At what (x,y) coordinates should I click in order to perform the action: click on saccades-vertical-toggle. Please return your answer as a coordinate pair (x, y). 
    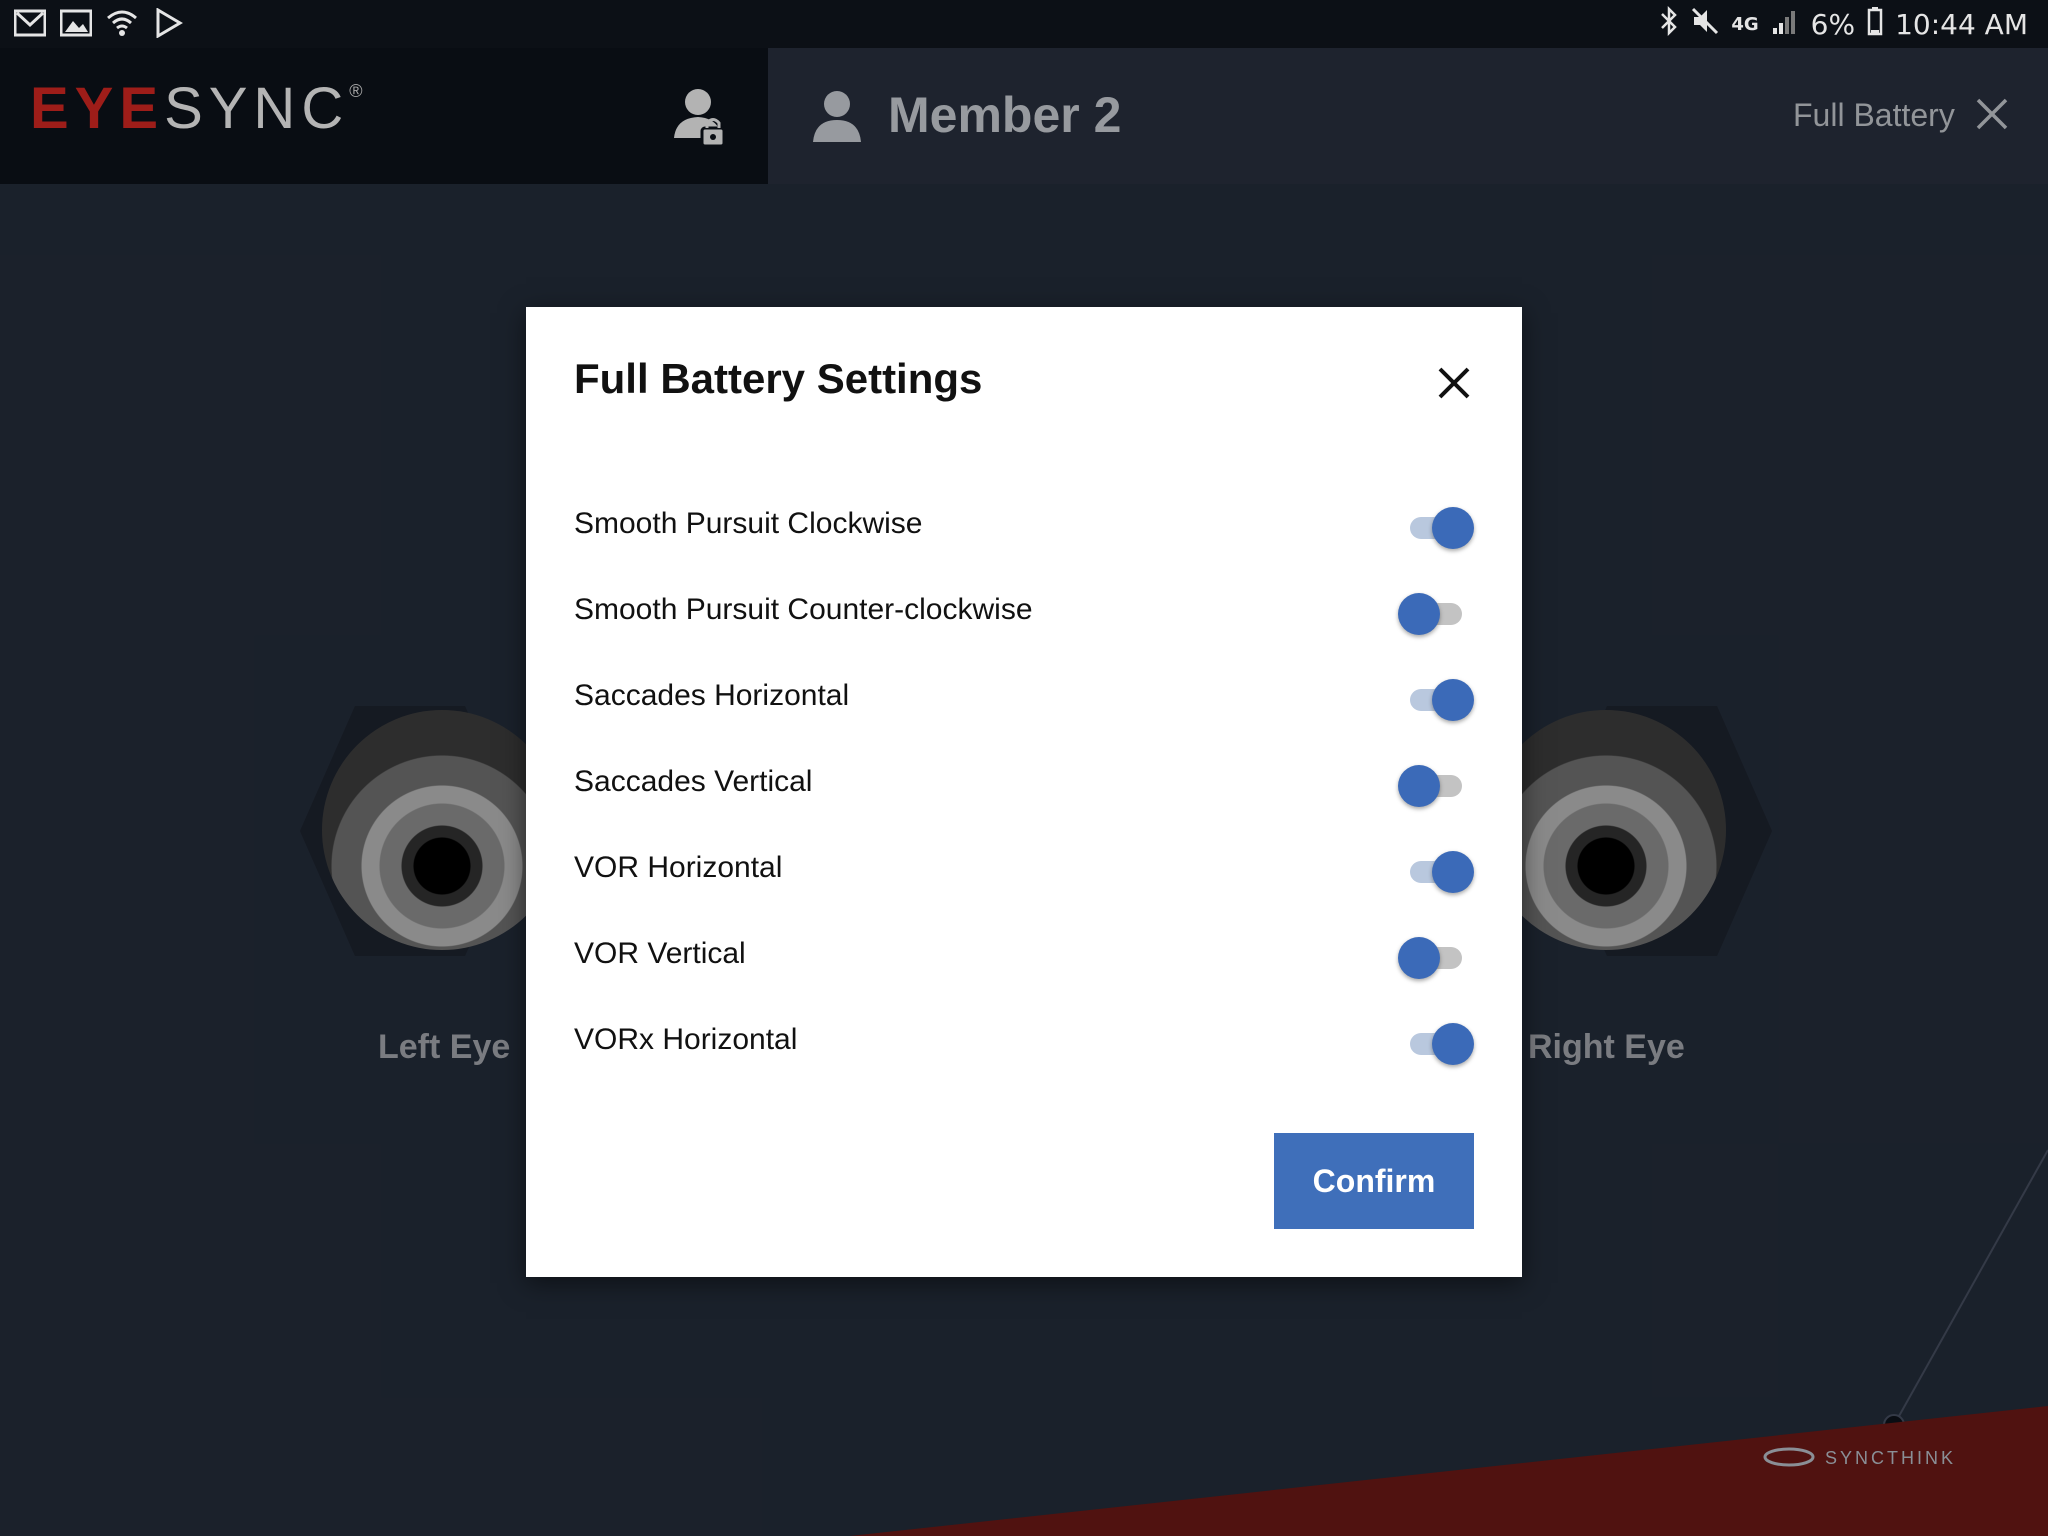
    Looking at the image, I should click on (1436, 785).